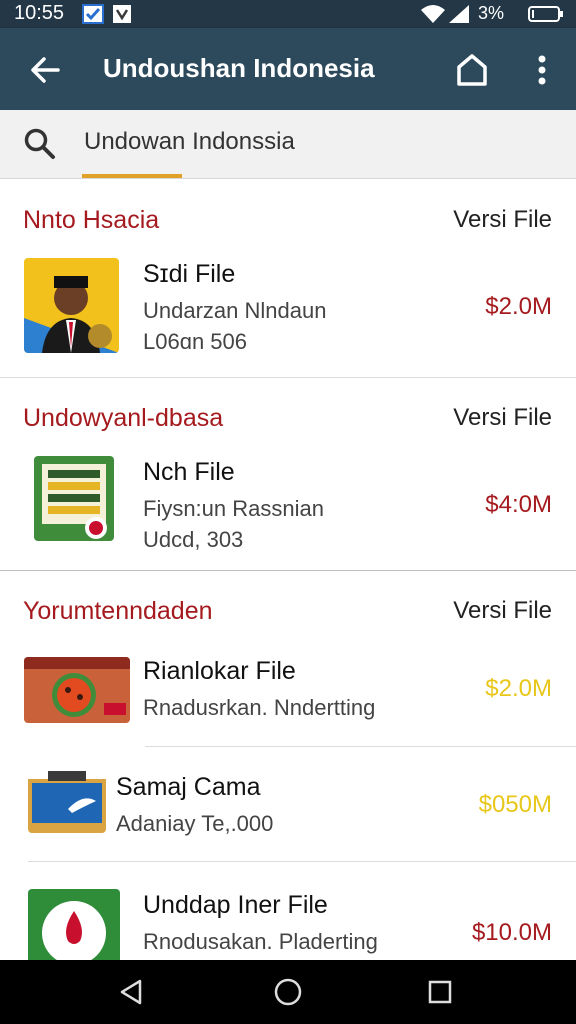 This screenshot has width=576, height=1024. Describe the element at coordinates (74, 498) in the screenshot. I see `board-game-thumb-icon` at that location.